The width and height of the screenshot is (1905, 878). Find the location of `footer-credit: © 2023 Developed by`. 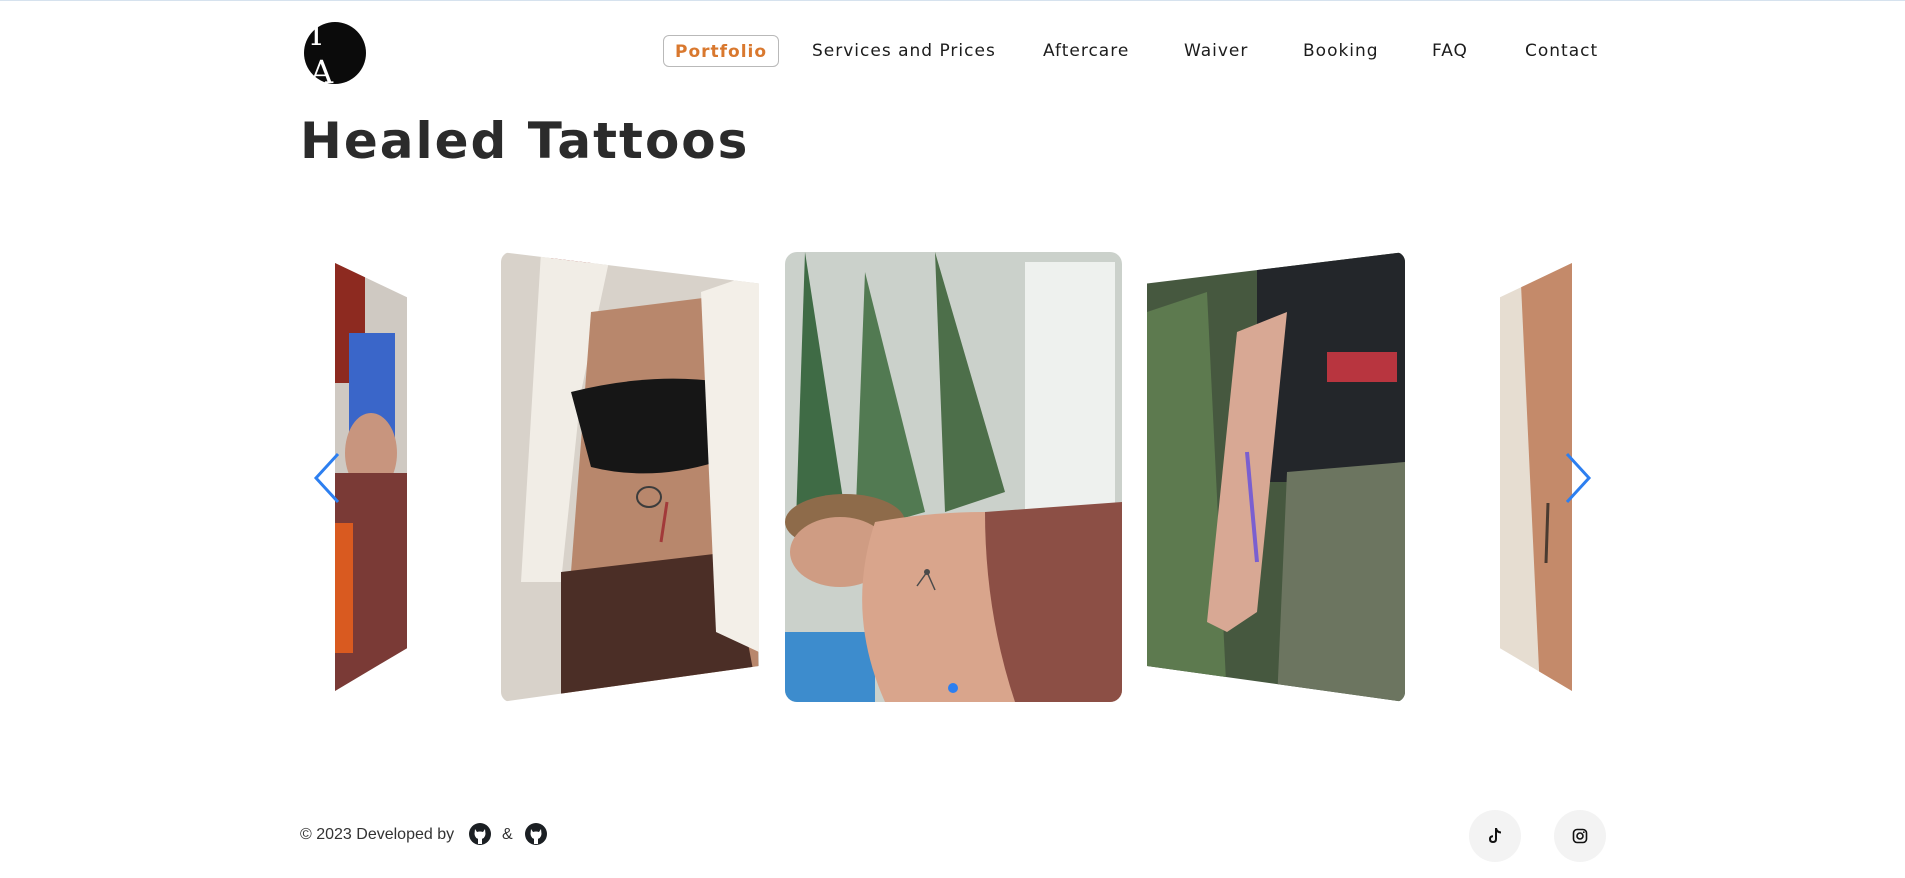

footer-credit: © 2023 Developed by is located at coordinates (377, 834).